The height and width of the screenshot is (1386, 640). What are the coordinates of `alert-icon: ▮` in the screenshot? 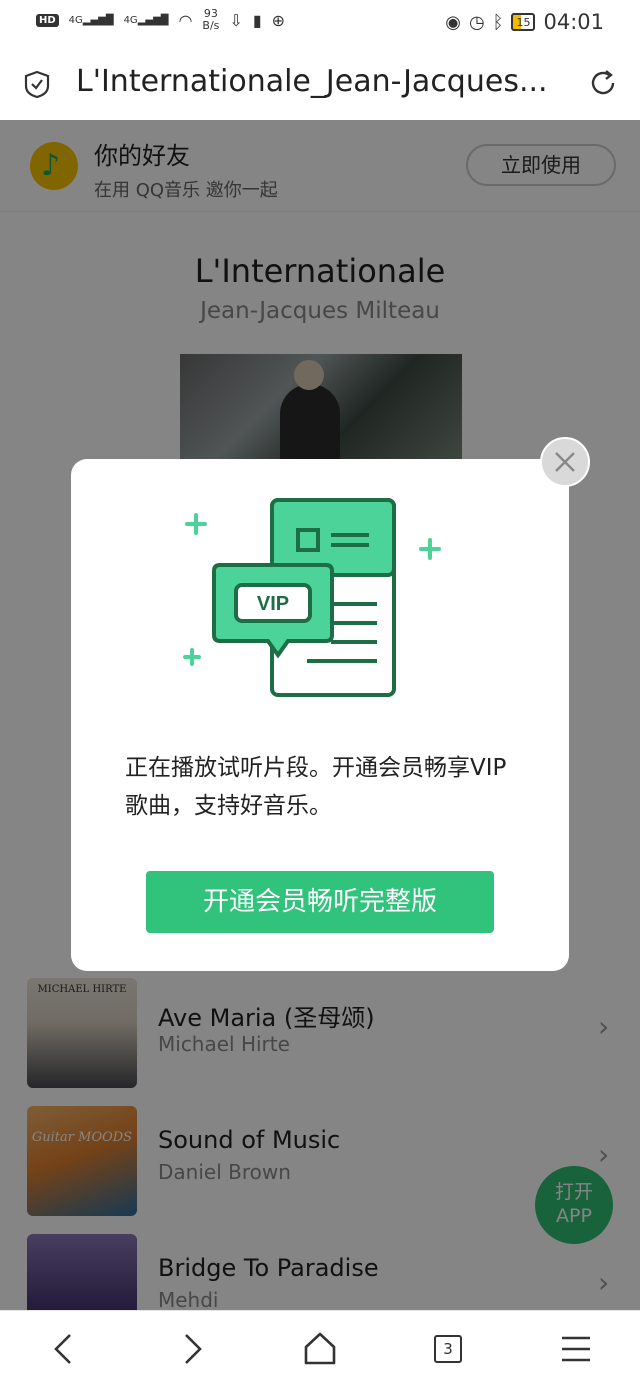 It's located at (257, 20).